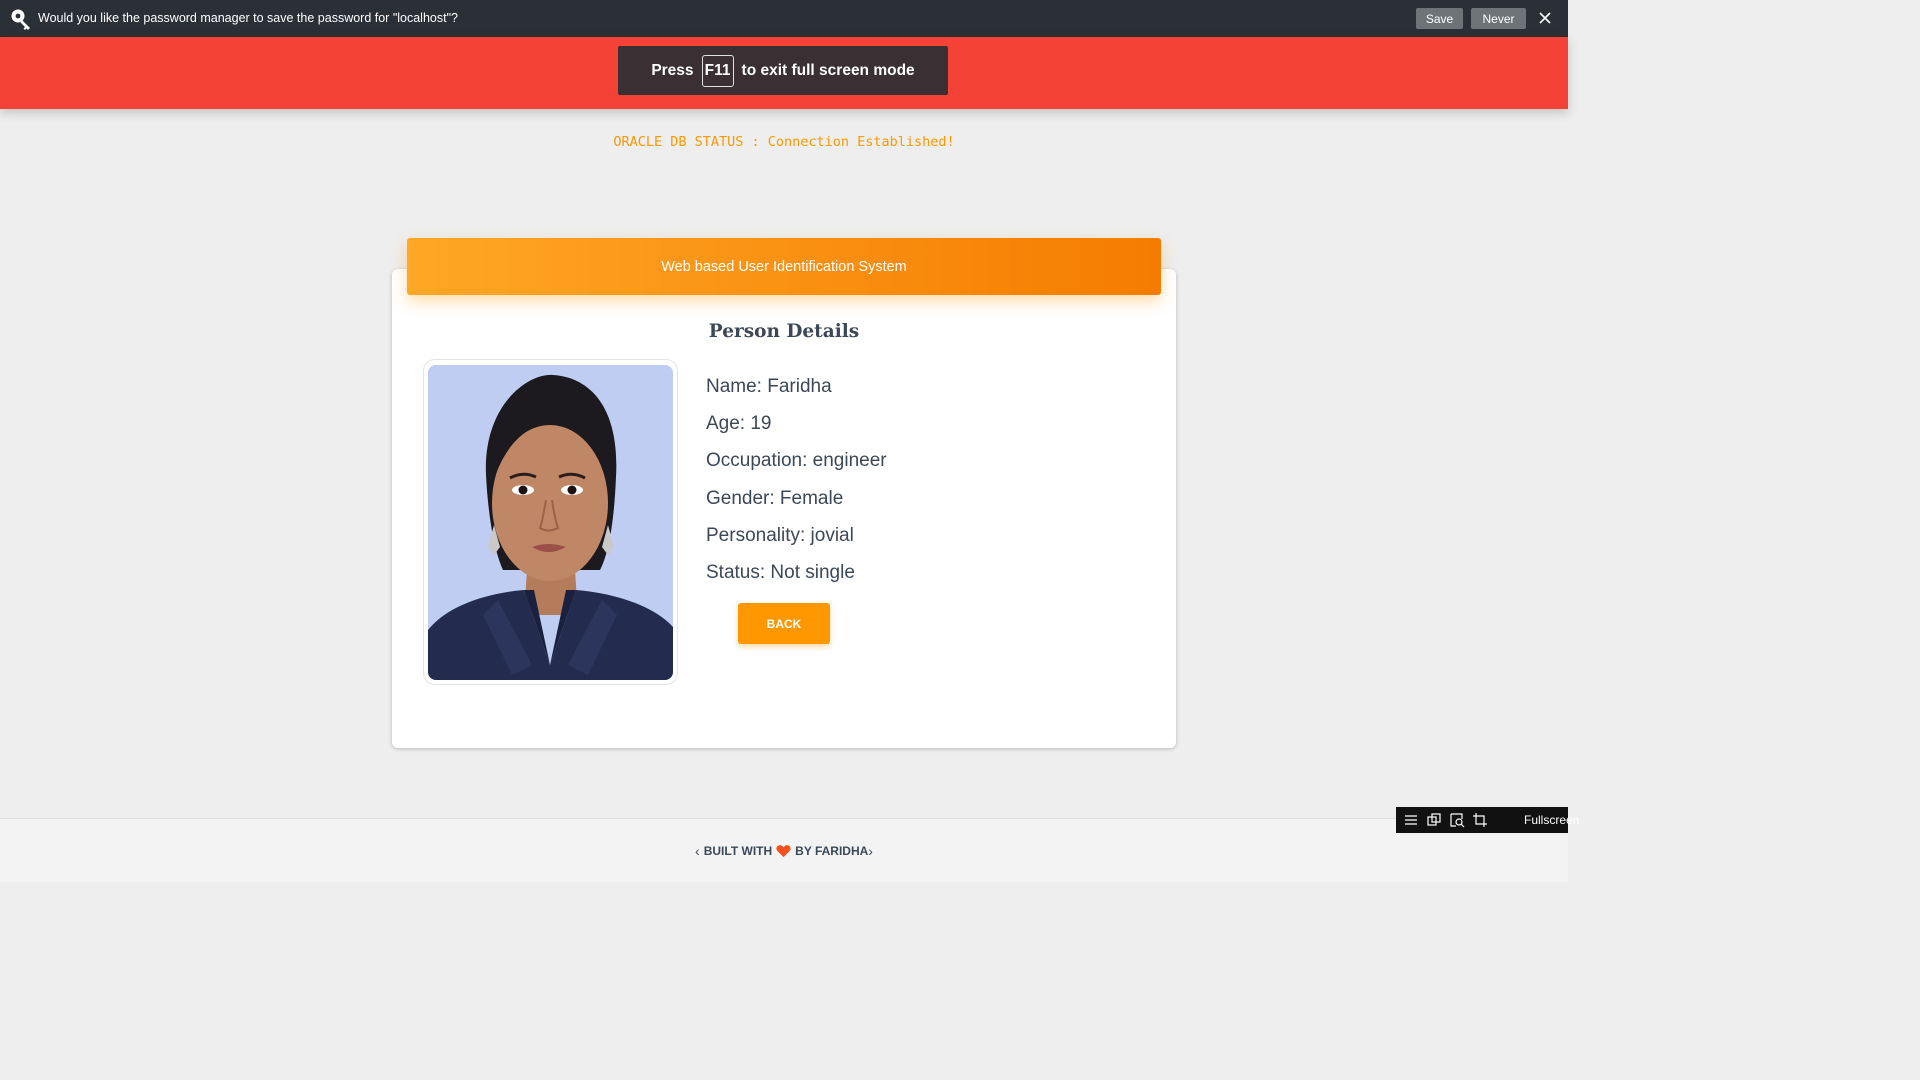  I want to click on detail-personality: Personality: jovial, so click(780, 535).